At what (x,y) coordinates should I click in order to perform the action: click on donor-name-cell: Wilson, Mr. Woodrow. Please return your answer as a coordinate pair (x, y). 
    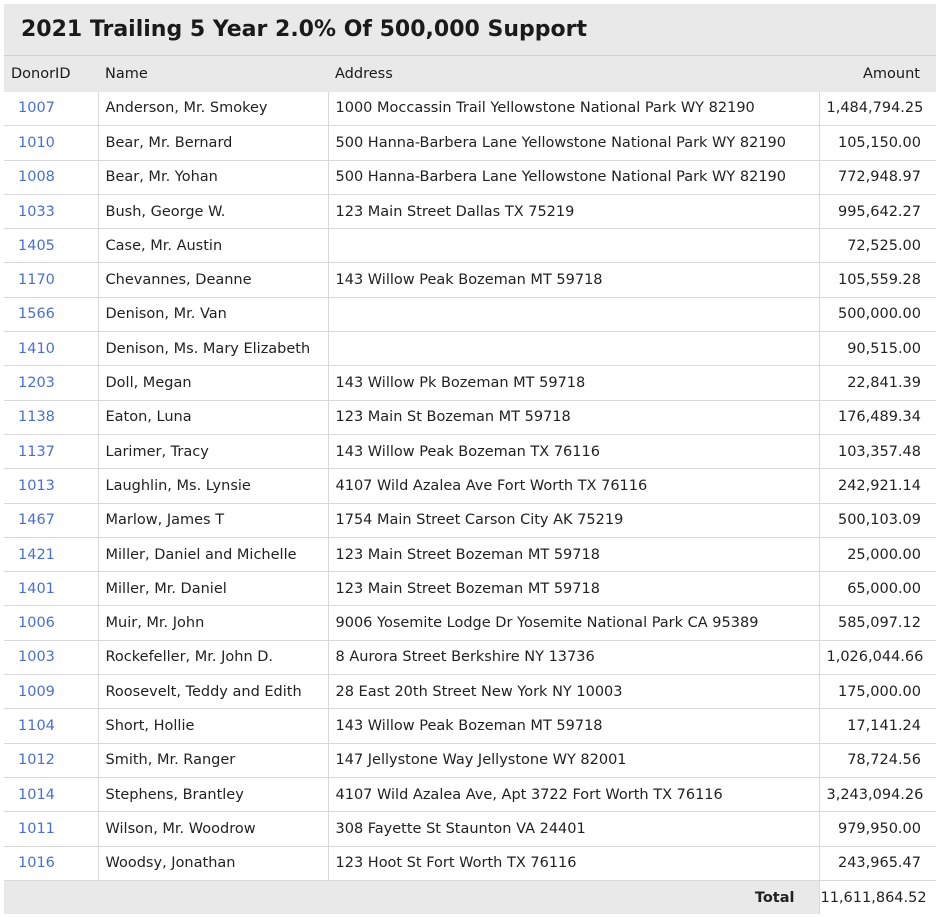
    Looking at the image, I should click on (213, 829).